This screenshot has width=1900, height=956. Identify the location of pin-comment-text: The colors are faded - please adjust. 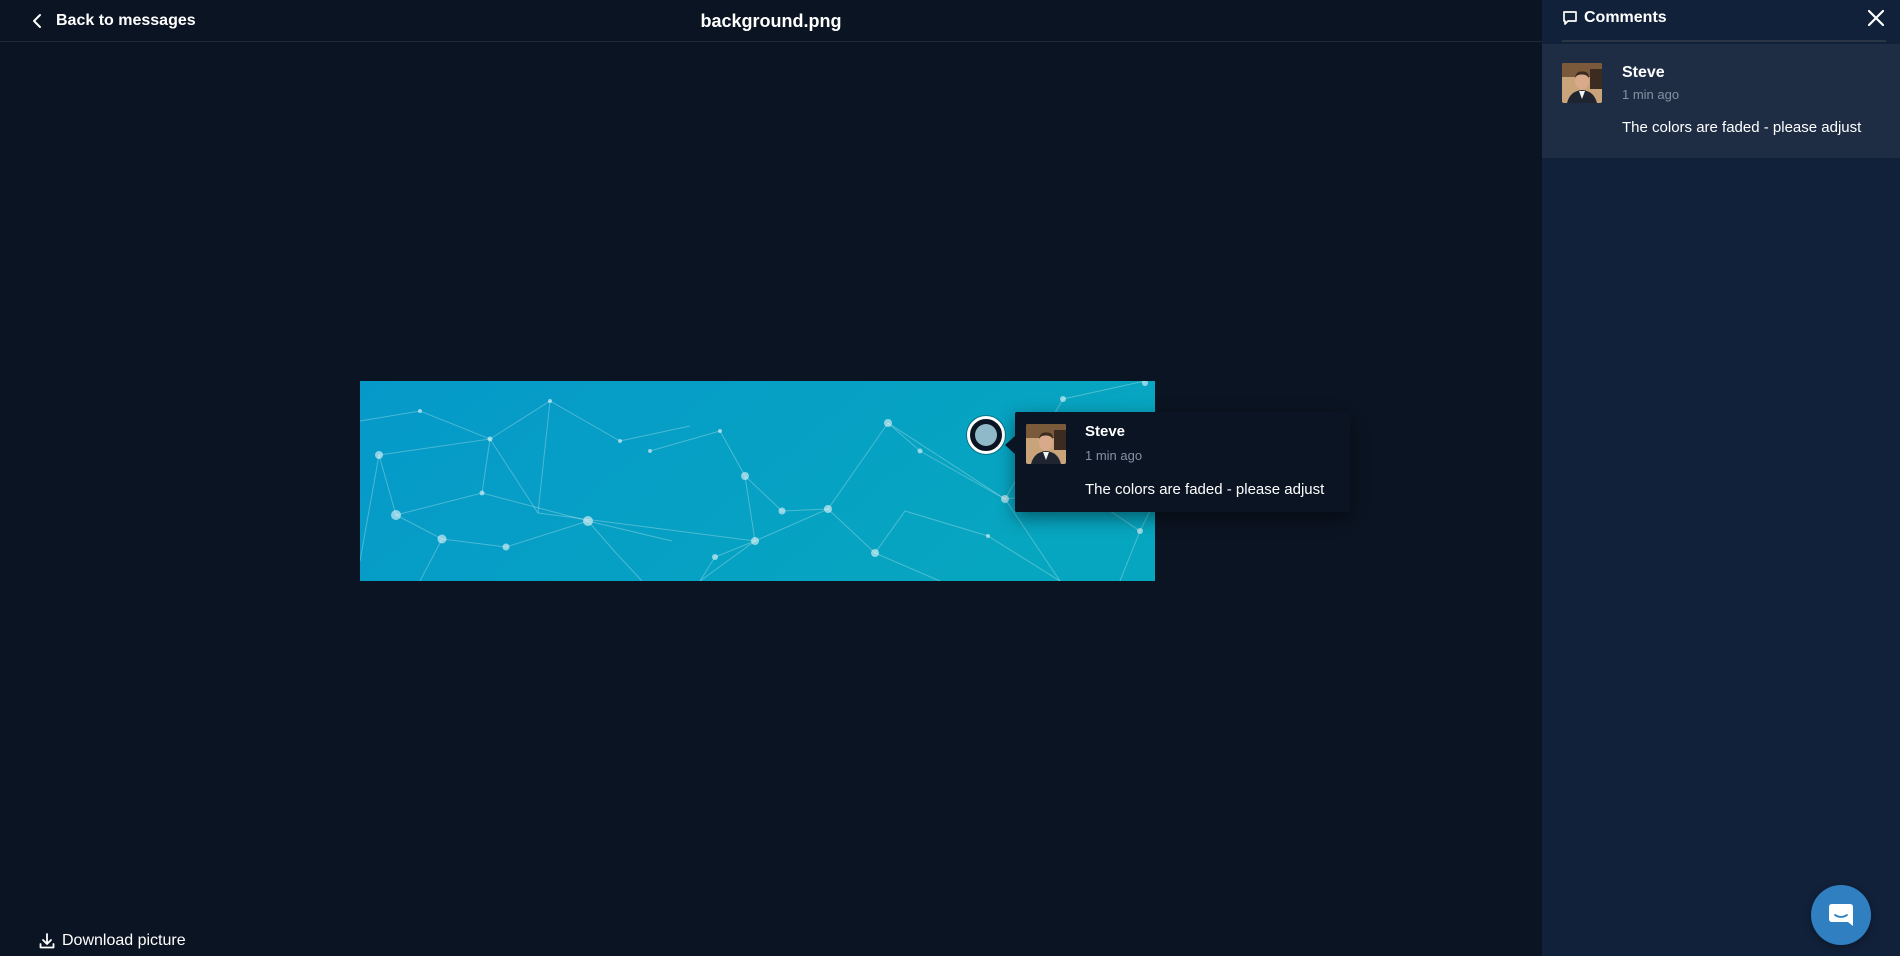
(1205, 489).